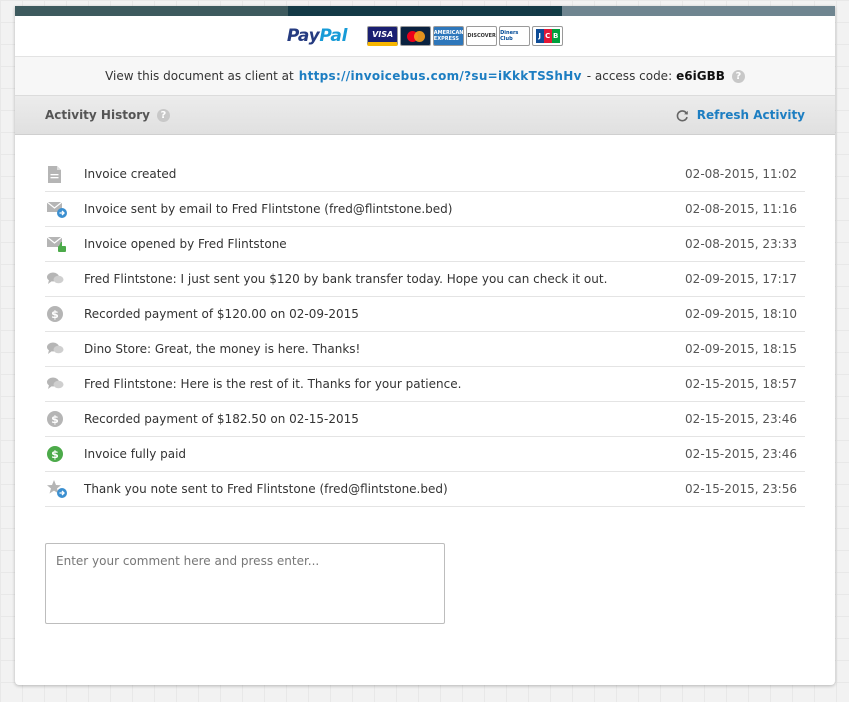 The width and height of the screenshot is (849, 702). What do you see at coordinates (440, 76) in the screenshot?
I see `client-url-link: https://invoicebus.com/?su=iKkkTSShHv` at bounding box center [440, 76].